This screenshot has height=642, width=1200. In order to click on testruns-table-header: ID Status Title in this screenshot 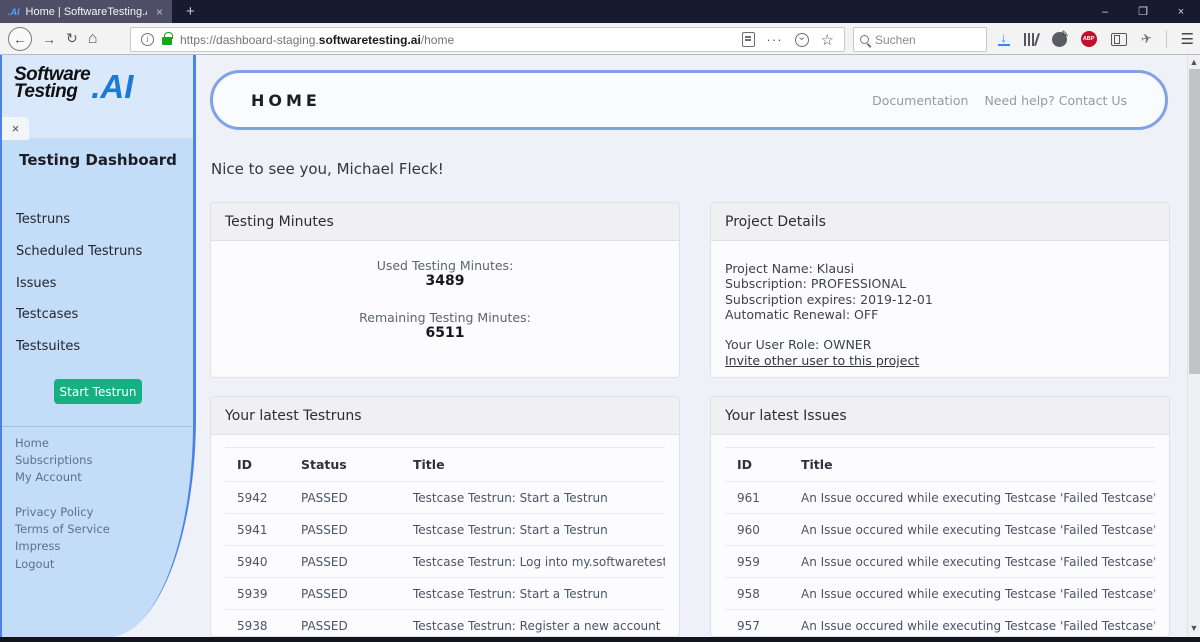, I will do `click(445, 465)`.